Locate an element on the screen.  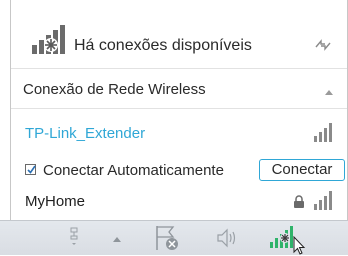
wifi-tray-icon is located at coordinates (290, 240).